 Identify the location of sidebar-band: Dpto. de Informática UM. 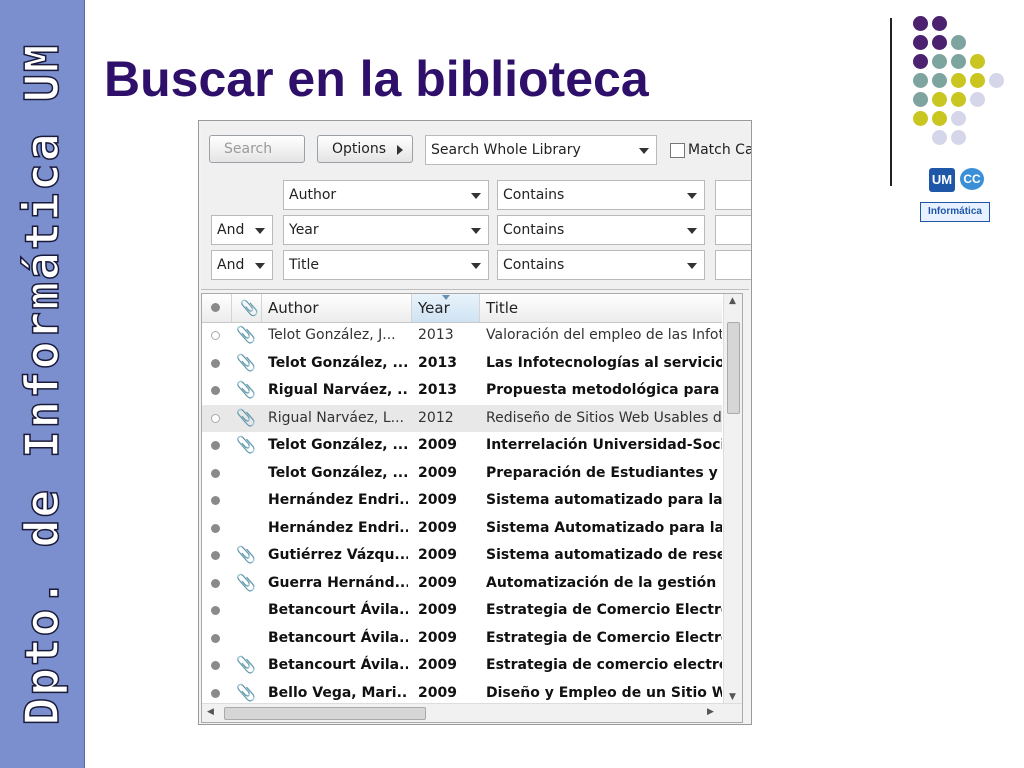
(42, 384).